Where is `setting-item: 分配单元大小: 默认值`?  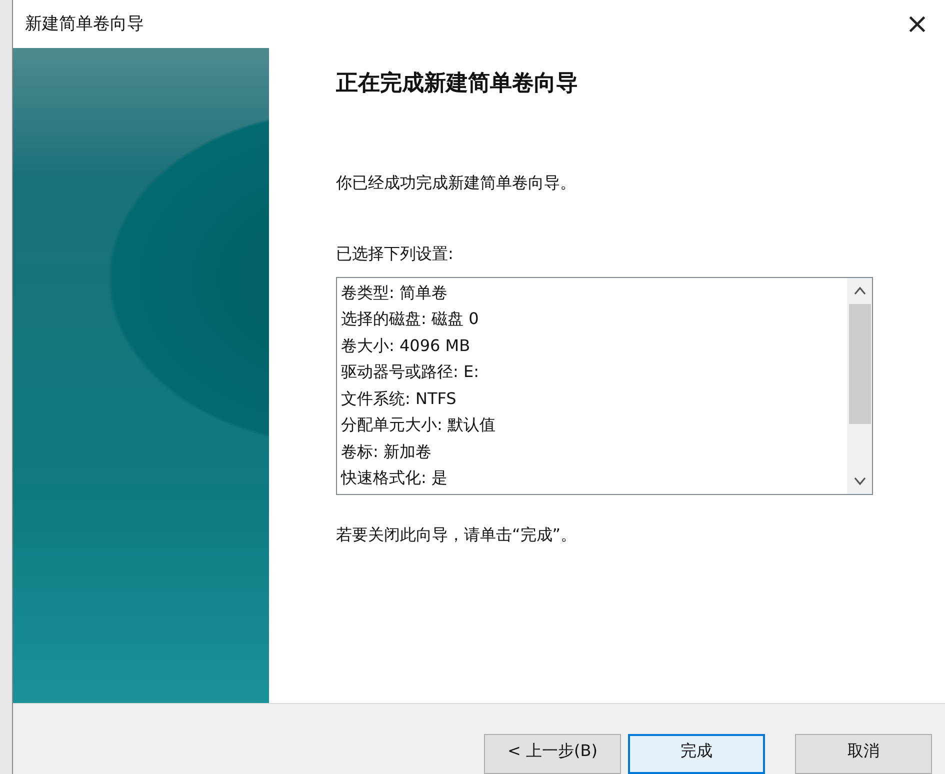
setting-item: 分配单元大小: 默认值 is located at coordinates (418, 425).